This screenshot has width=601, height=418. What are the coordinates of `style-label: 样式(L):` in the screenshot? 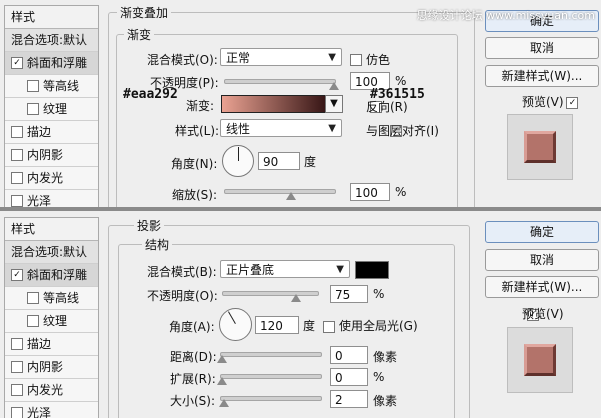 It's located at (197, 131).